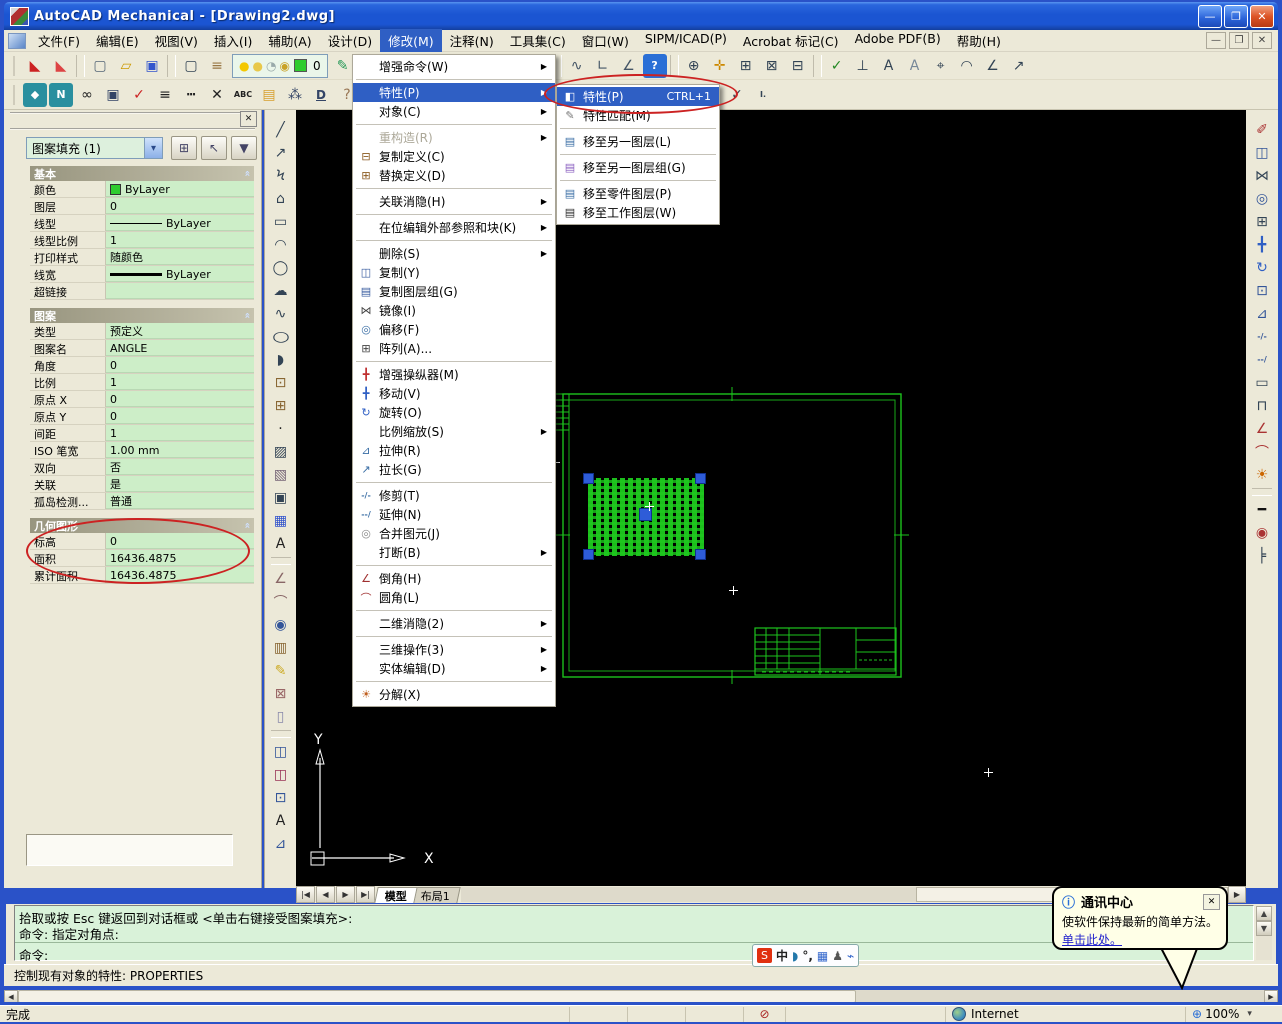 This screenshot has width=1282, height=1024. I want to click on maximize-button: ❐, so click(1236, 16).